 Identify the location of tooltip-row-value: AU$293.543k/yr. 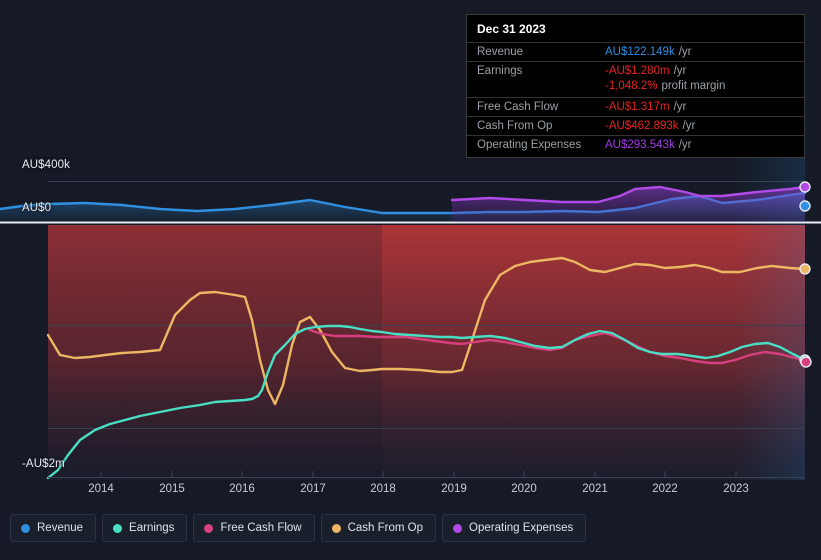
(648, 145).